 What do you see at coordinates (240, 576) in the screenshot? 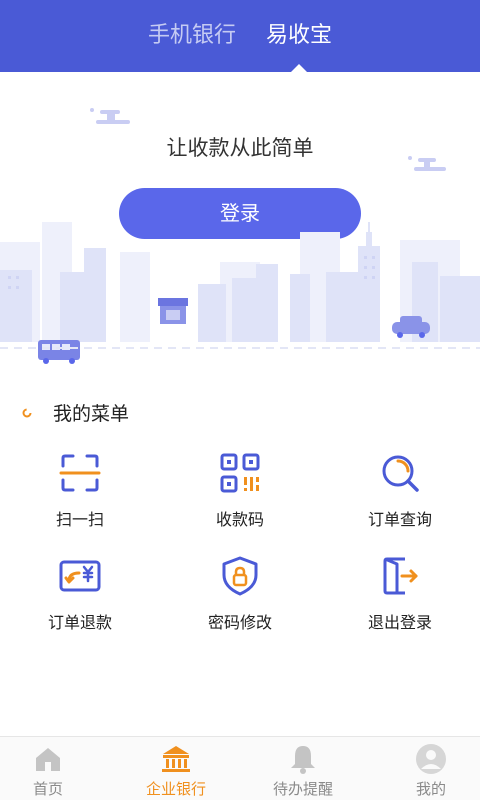
I see `password-shield-icon` at bounding box center [240, 576].